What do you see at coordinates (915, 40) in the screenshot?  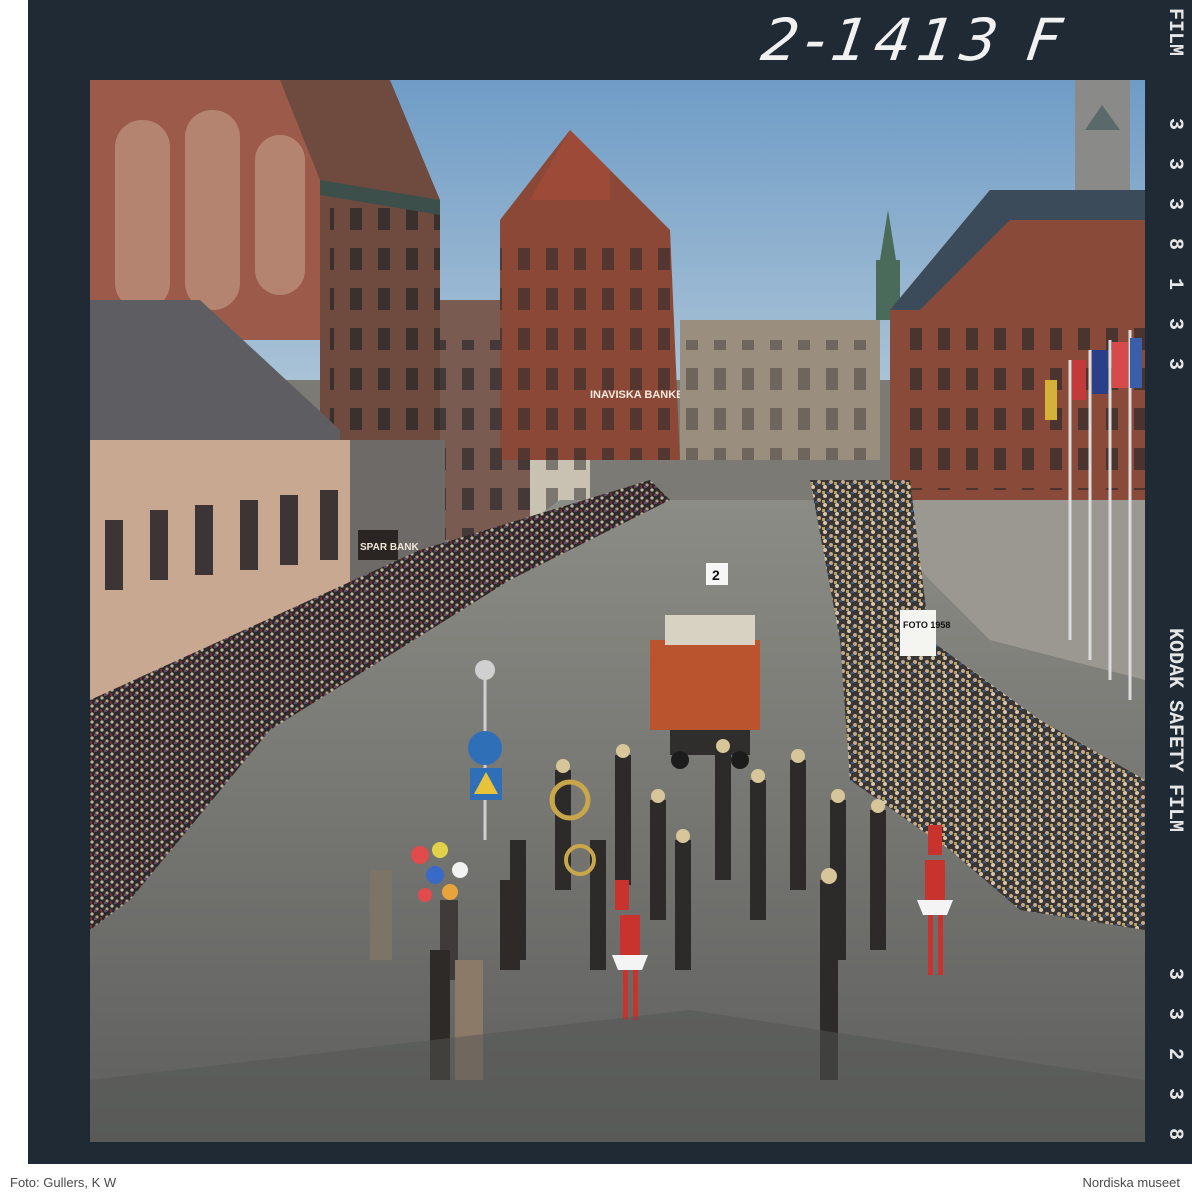 I see `negative-number: 2-1413 F` at bounding box center [915, 40].